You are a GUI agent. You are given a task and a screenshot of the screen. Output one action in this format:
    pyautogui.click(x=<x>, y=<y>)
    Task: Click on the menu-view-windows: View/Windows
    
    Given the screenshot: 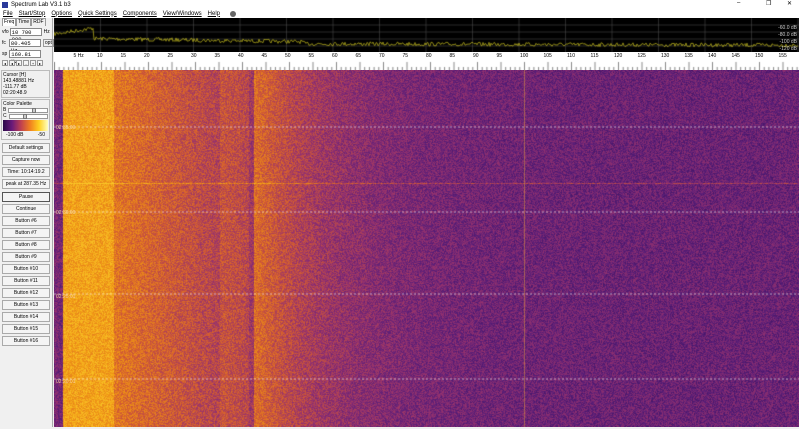 What is the action you would take?
    pyautogui.click(x=182, y=14)
    